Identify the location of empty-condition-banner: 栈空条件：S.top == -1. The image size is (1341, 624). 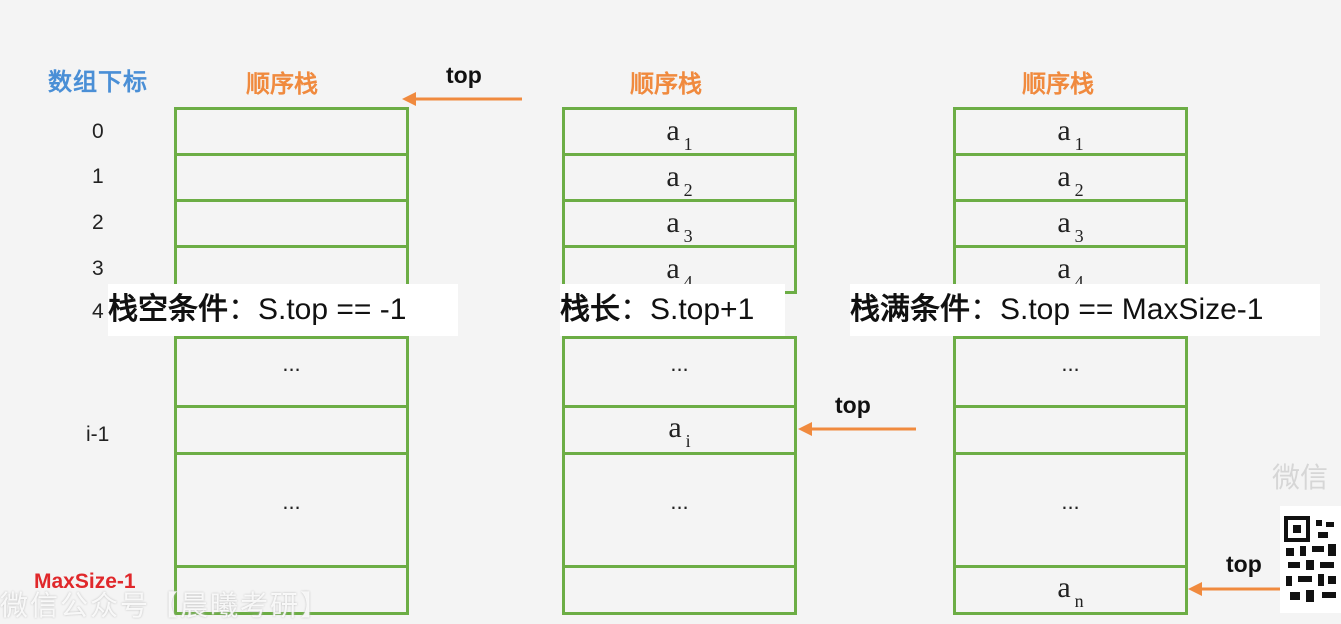
(283, 310).